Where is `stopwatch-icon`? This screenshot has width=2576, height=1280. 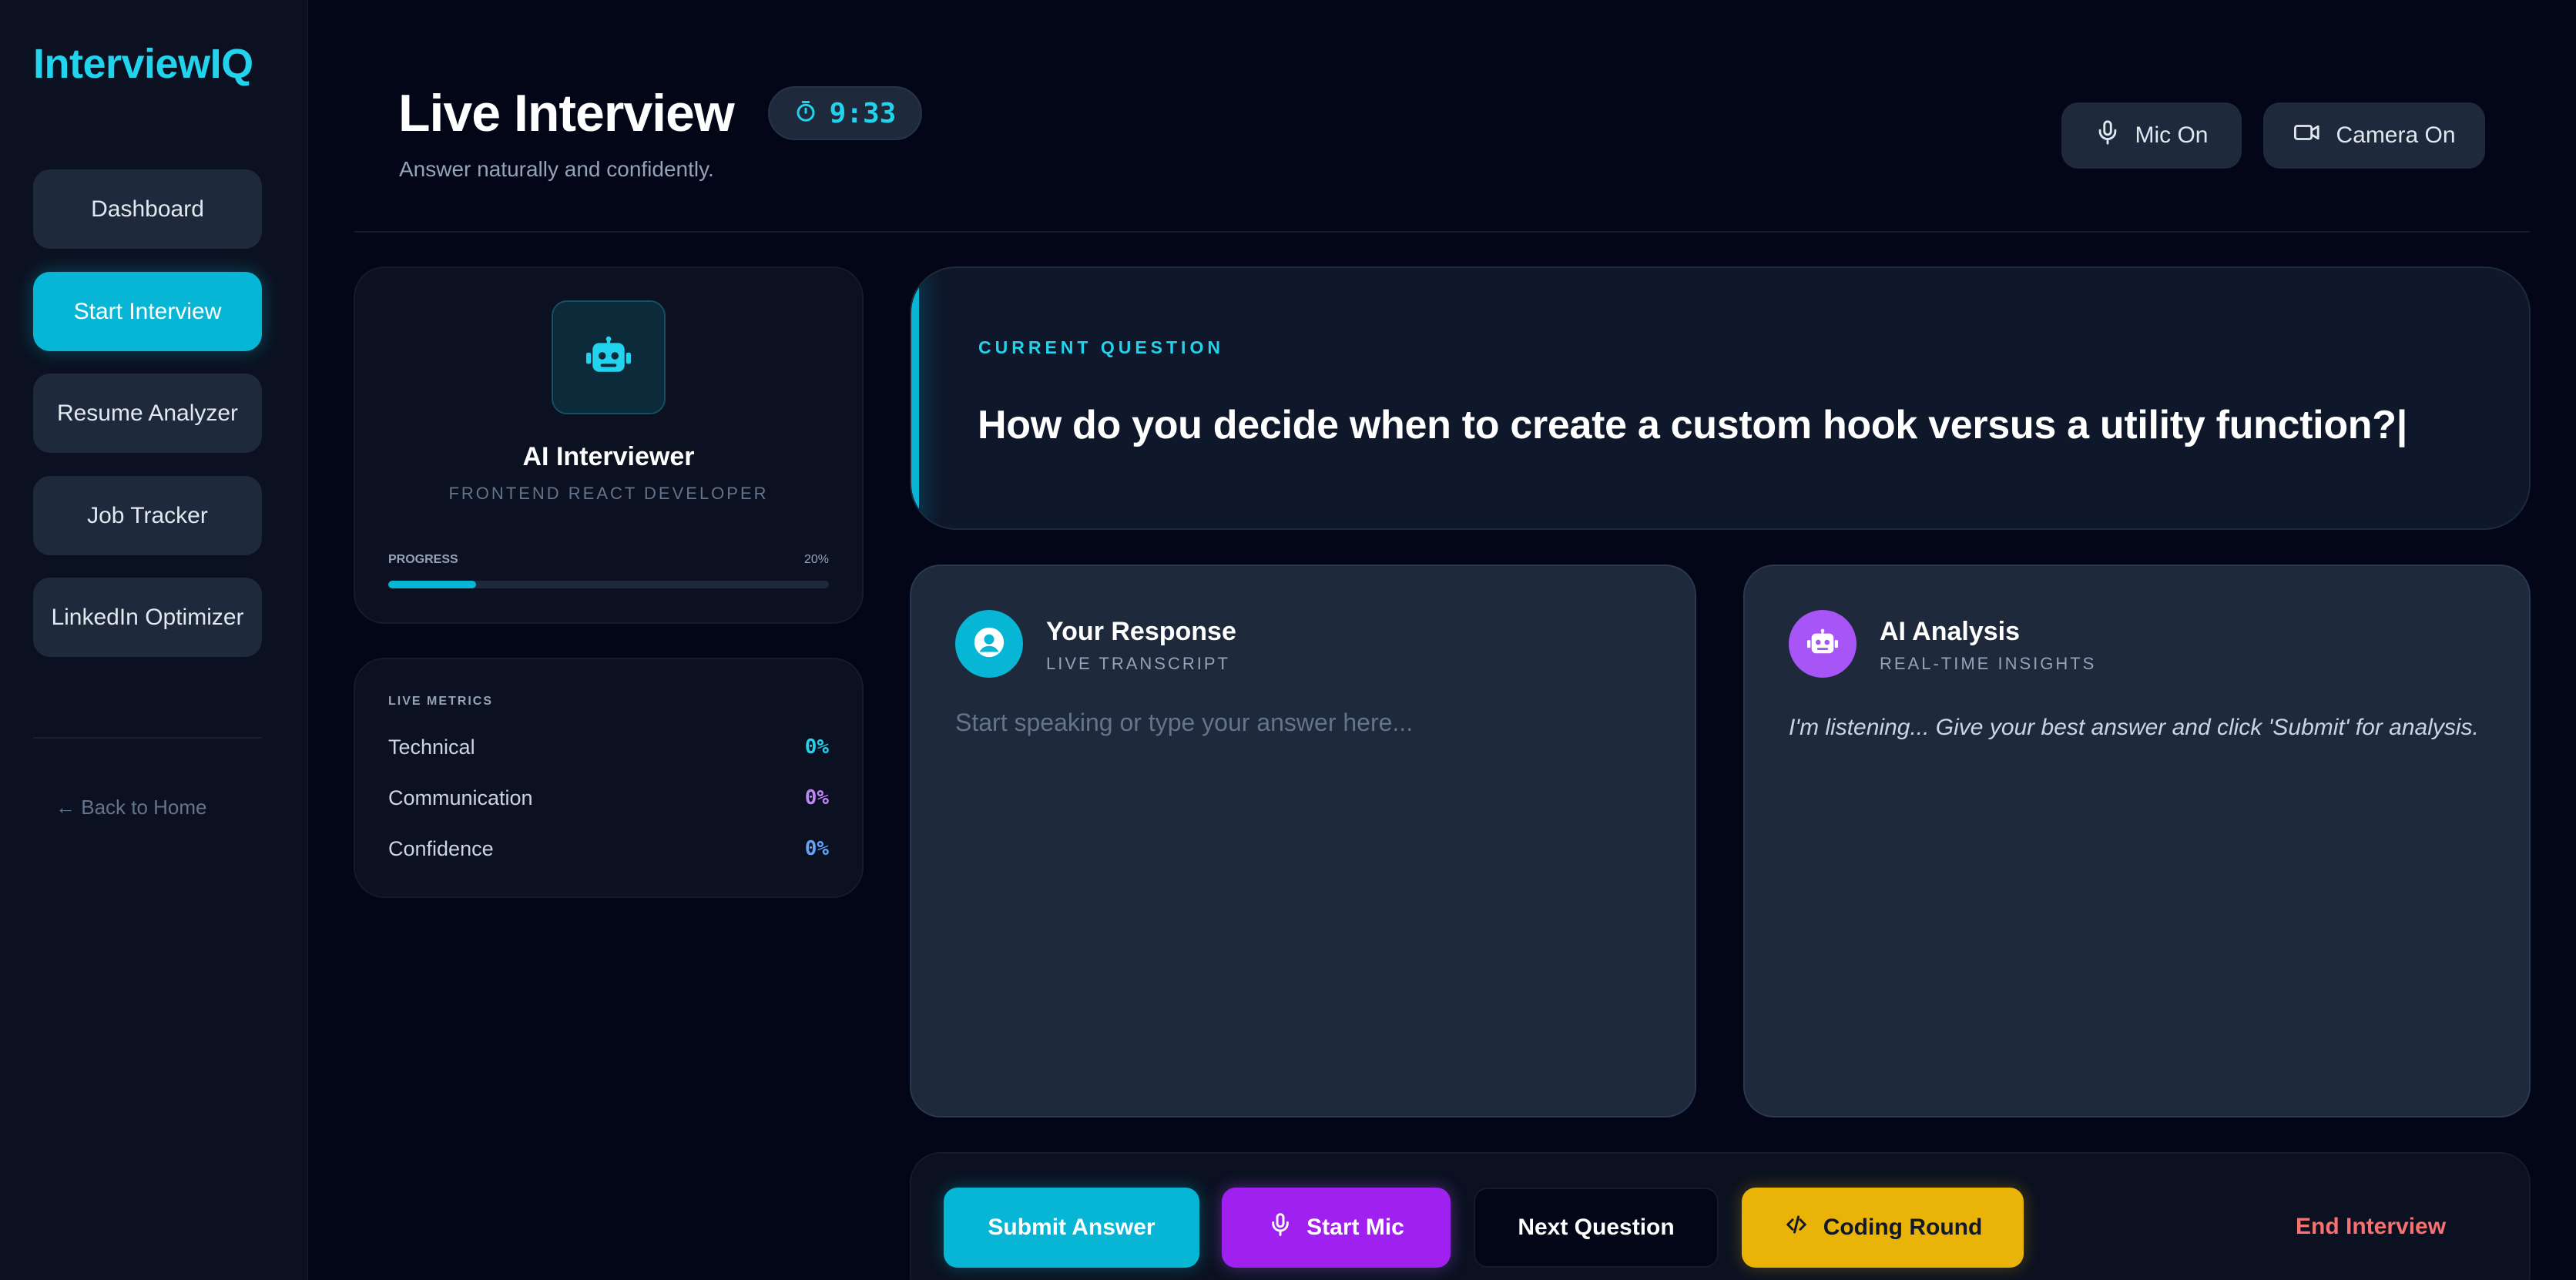 stopwatch-icon is located at coordinates (805, 113).